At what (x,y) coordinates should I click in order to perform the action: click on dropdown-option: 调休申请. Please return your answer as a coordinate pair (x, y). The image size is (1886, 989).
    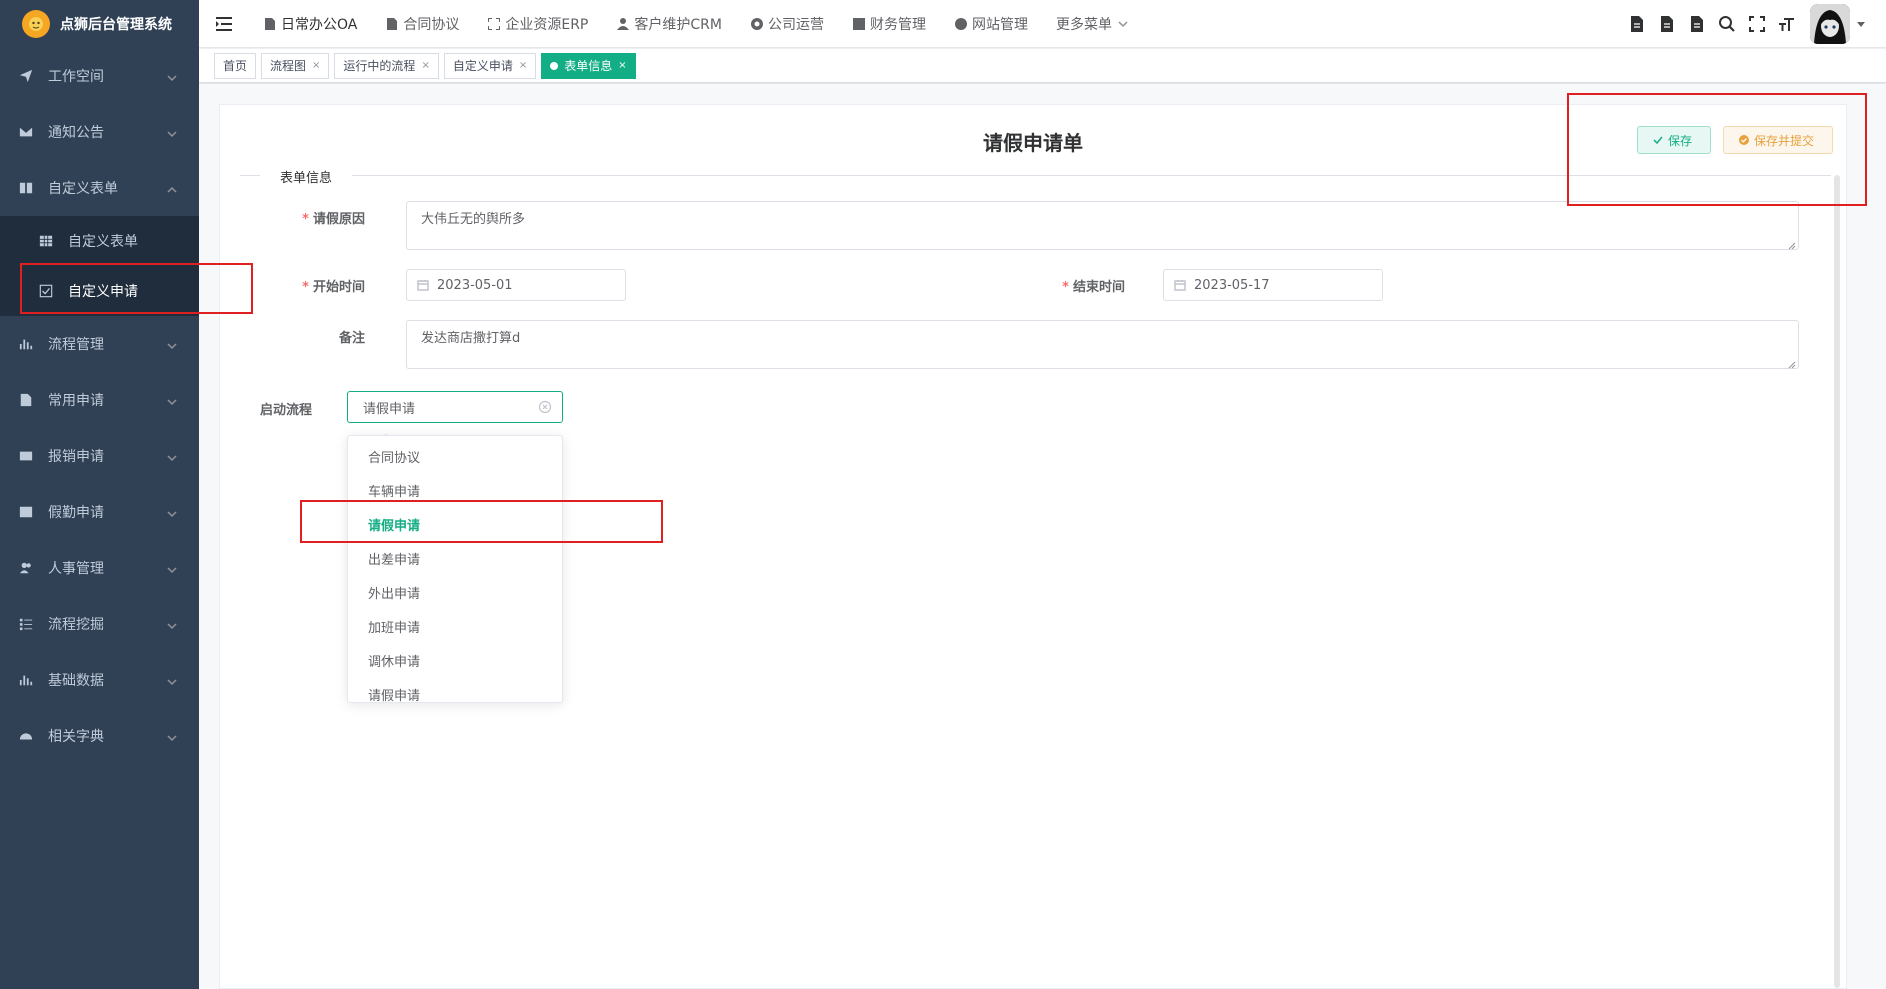
    Looking at the image, I should click on (455, 663).